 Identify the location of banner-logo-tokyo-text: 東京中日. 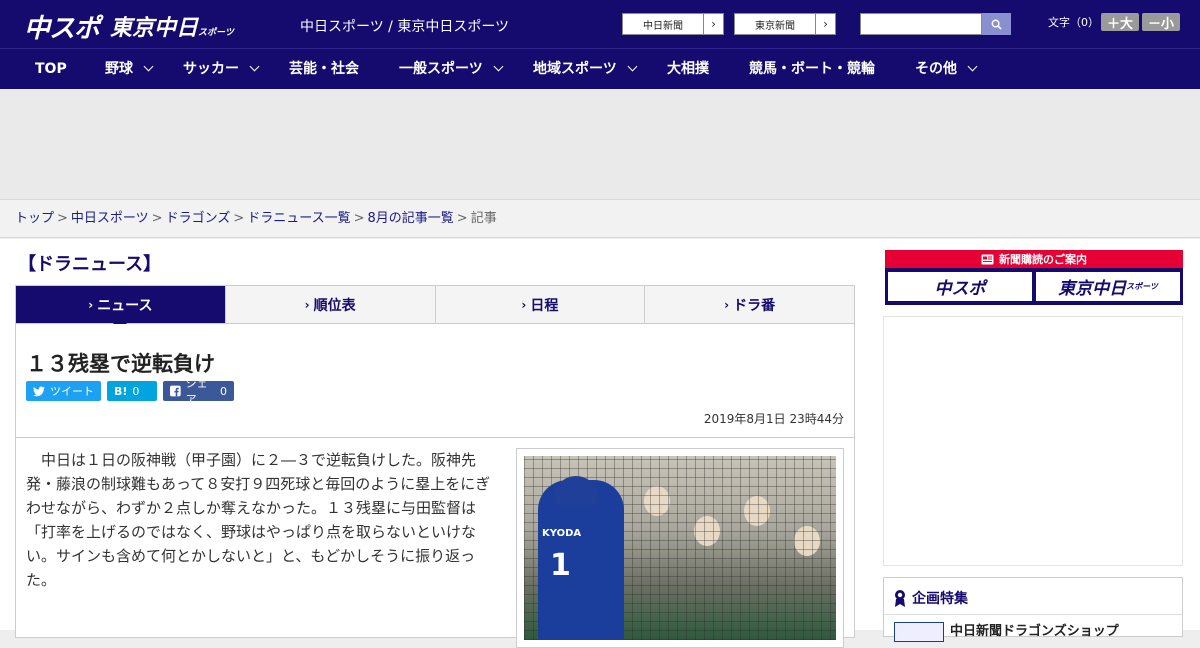
(1092, 289).